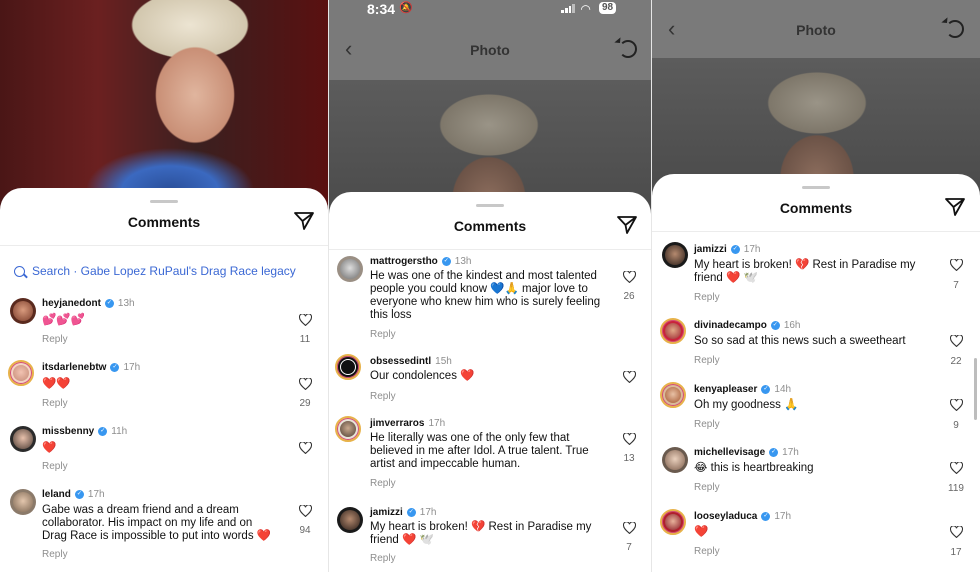  I want to click on like-count: 13, so click(629, 458).